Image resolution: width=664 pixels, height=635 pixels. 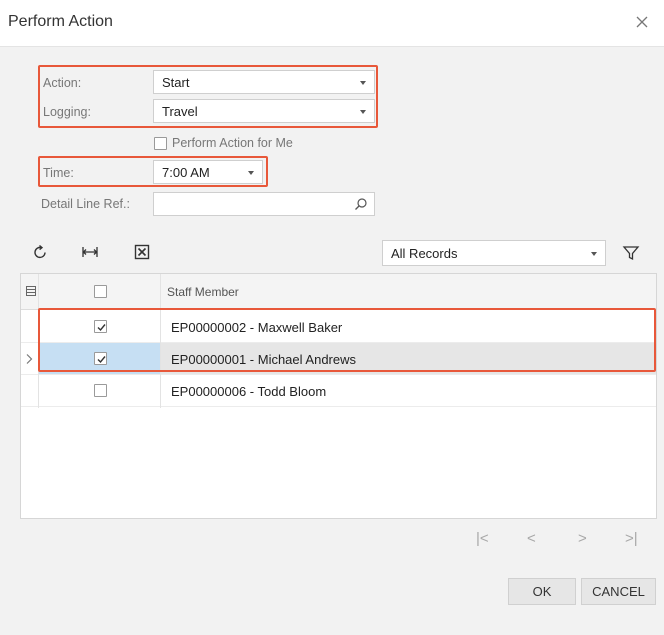 What do you see at coordinates (338, 391) in the screenshot?
I see `table-row: EP00000006 - Todd Bloom` at bounding box center [338, 391].